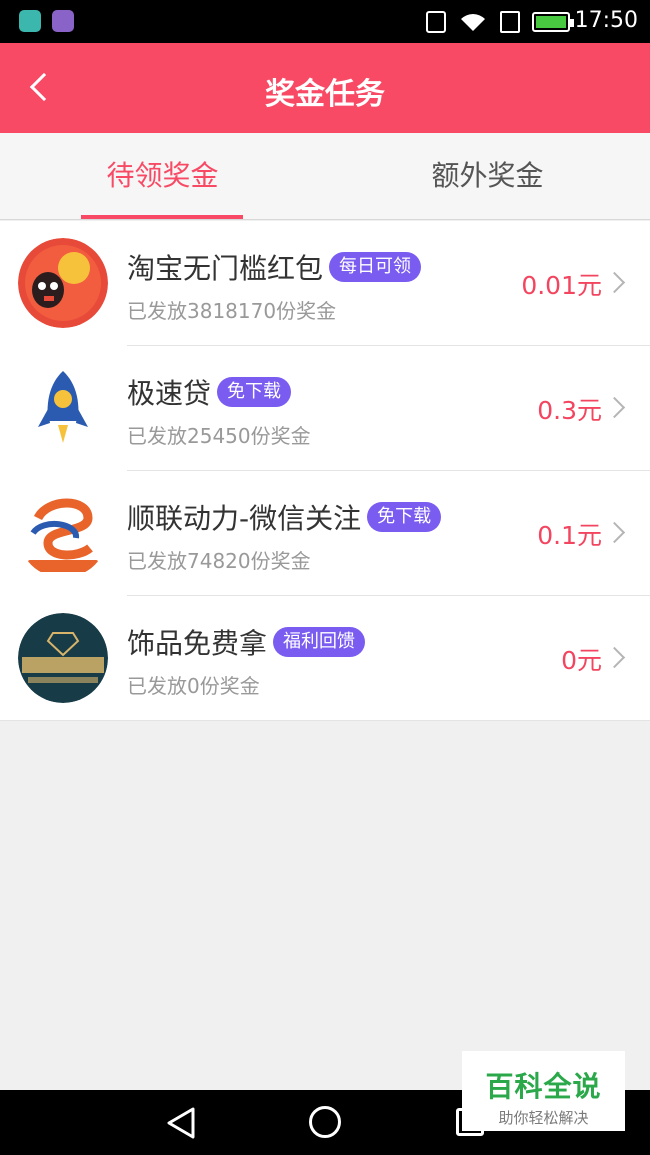 The image size is (650, 1155). What do you see at coordinates (606, 20) in the screenshot?
I see `status-time: 17:50` at bounding box center [606, 20].